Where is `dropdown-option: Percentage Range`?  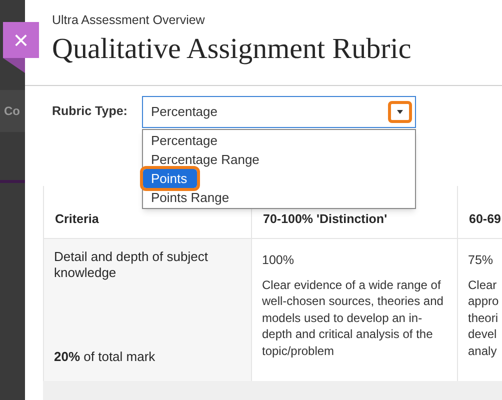
dropdown-option: Percentage Range is located at coordinates (279, 159).